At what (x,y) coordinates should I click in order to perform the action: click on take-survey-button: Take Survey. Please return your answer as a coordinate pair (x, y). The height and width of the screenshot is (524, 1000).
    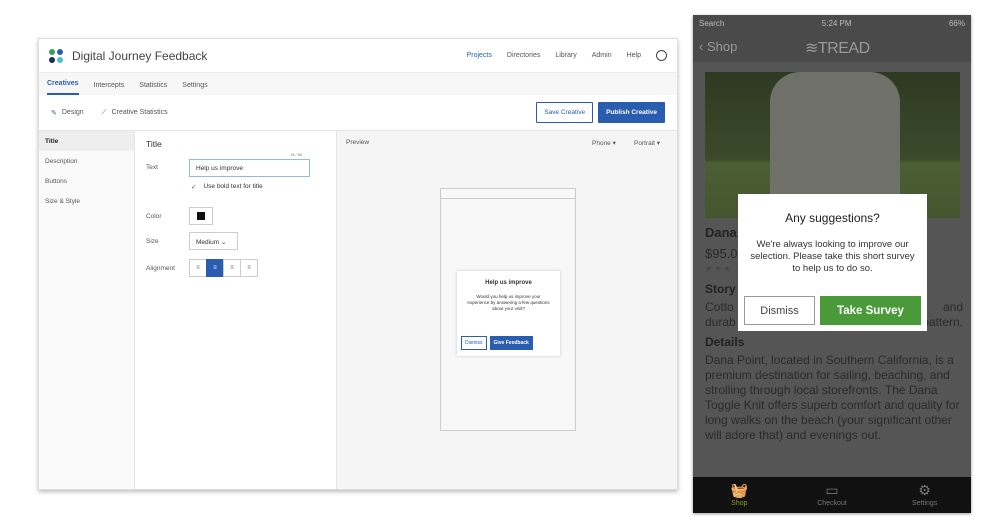
    Looking at the image, I should click on (870, 310).